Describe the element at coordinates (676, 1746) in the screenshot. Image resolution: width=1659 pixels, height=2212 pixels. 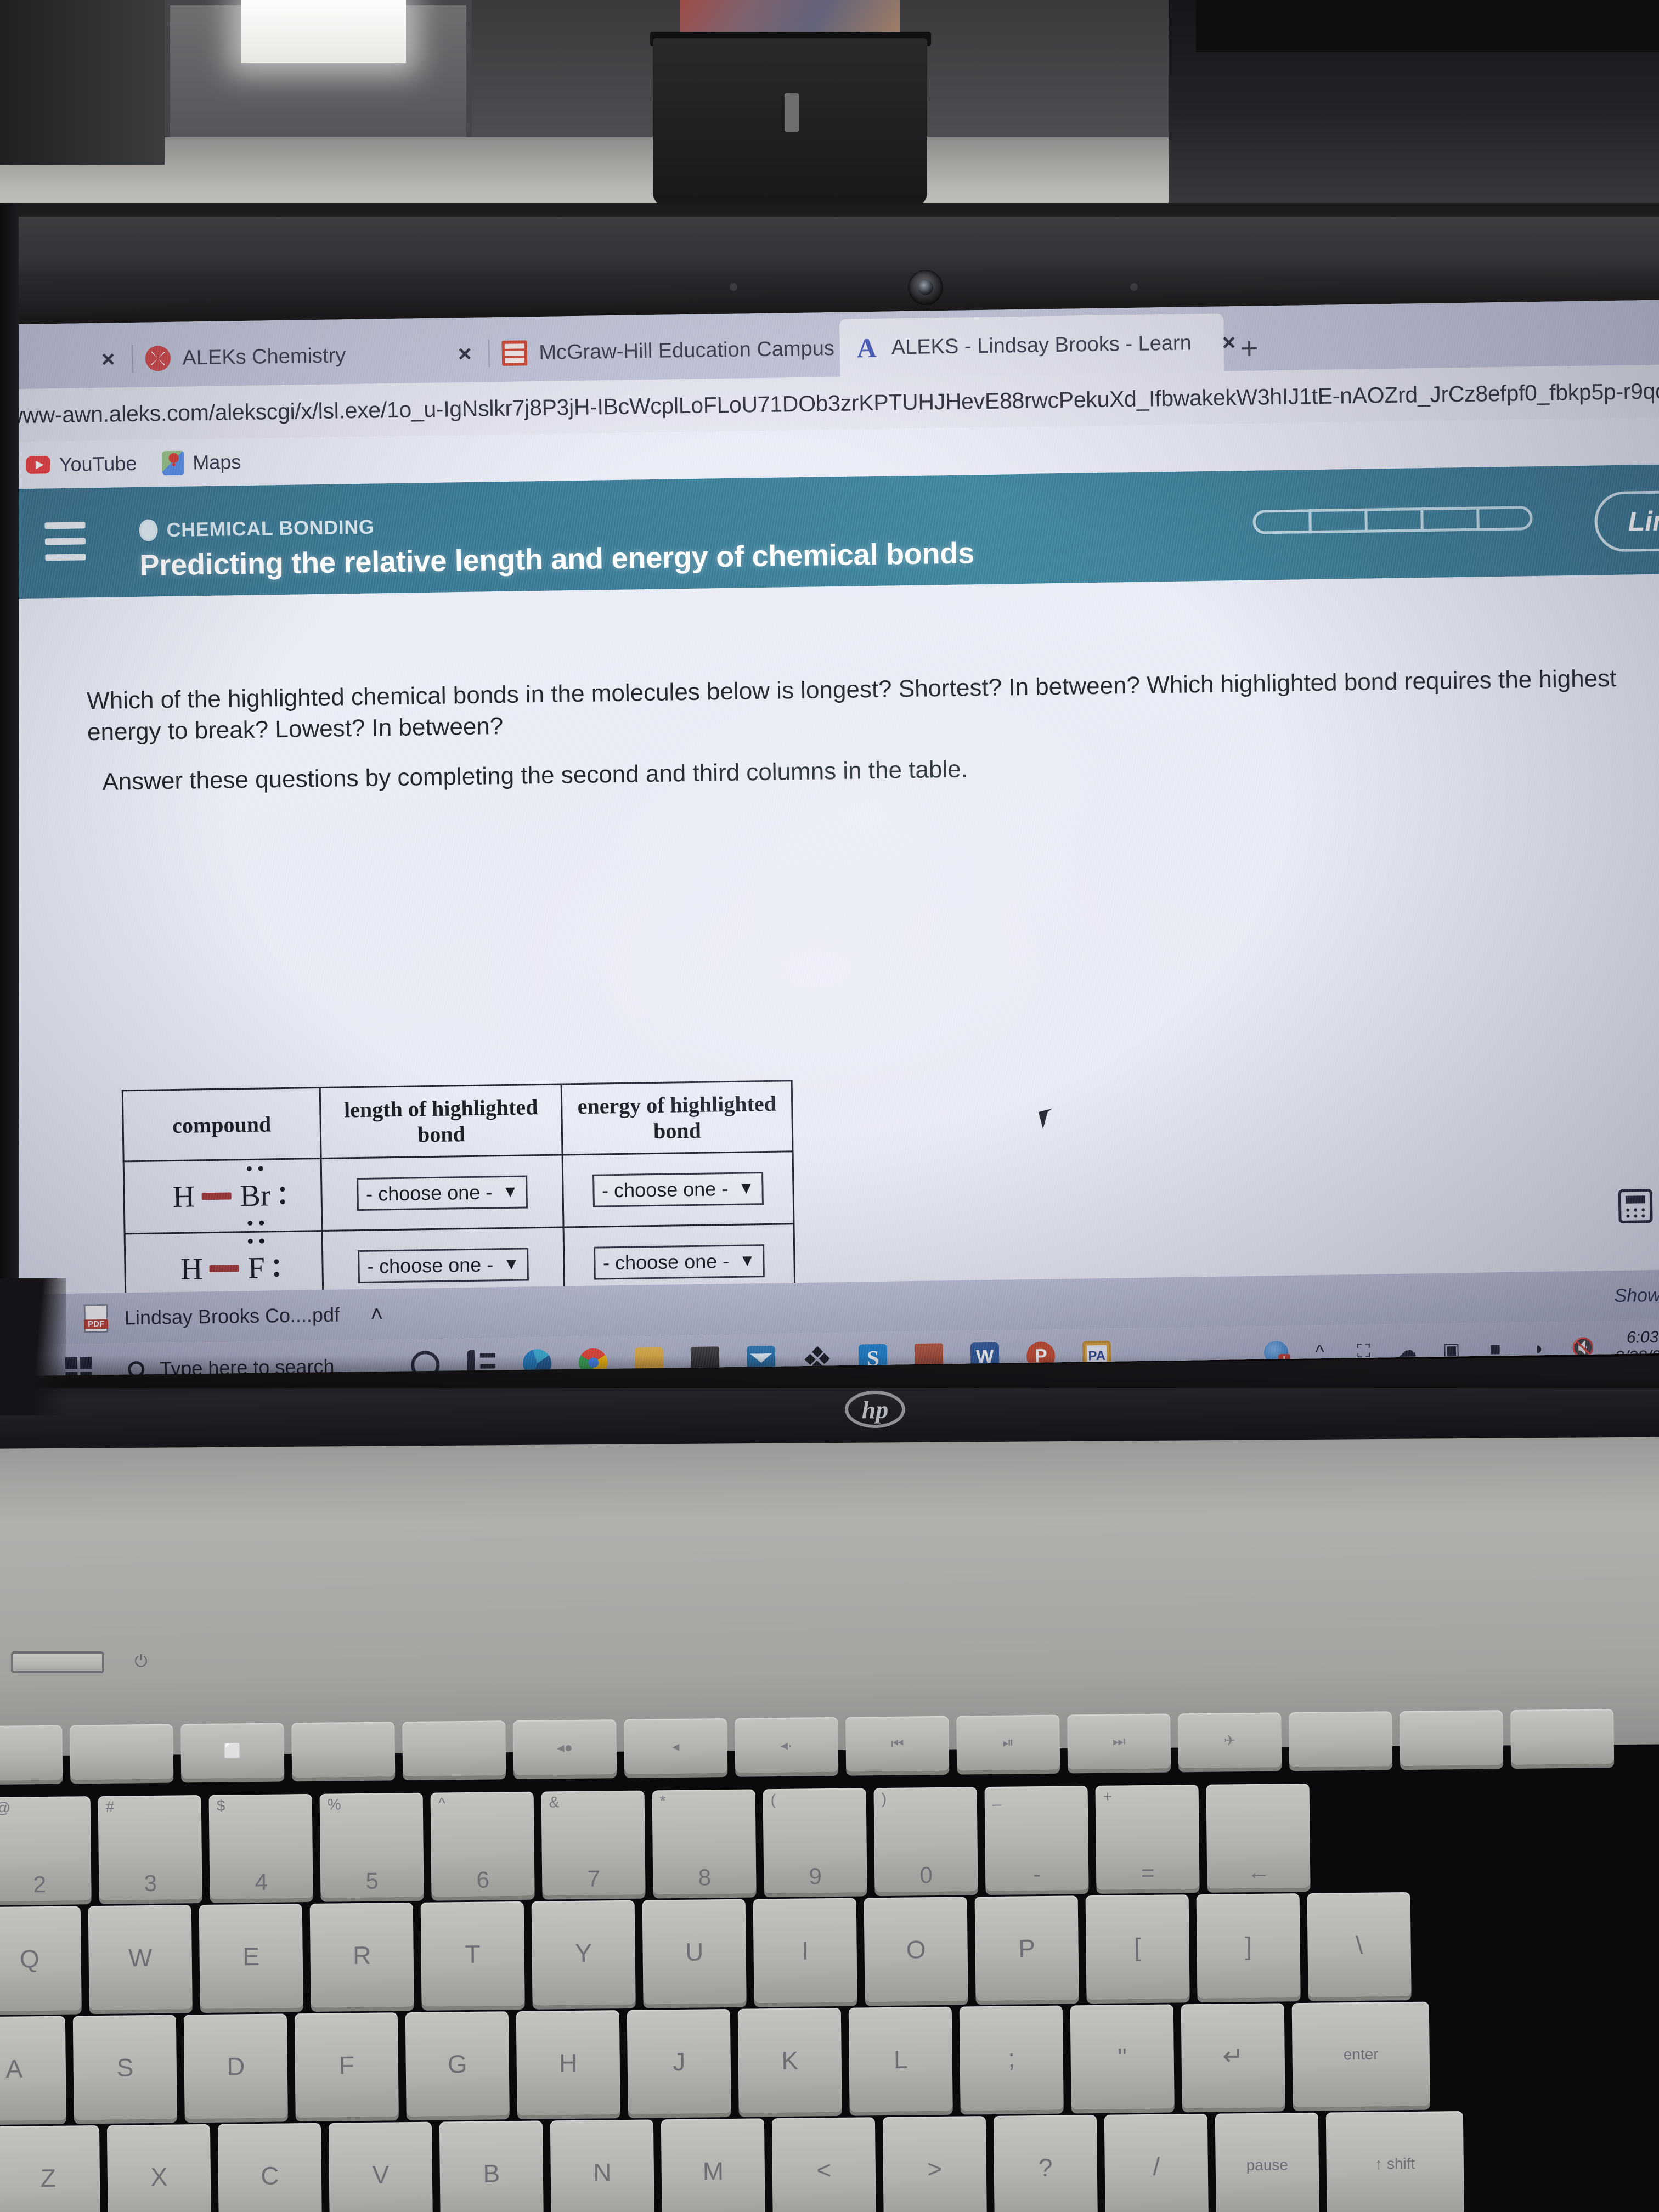
I see `key-f7: ◂` at that location.